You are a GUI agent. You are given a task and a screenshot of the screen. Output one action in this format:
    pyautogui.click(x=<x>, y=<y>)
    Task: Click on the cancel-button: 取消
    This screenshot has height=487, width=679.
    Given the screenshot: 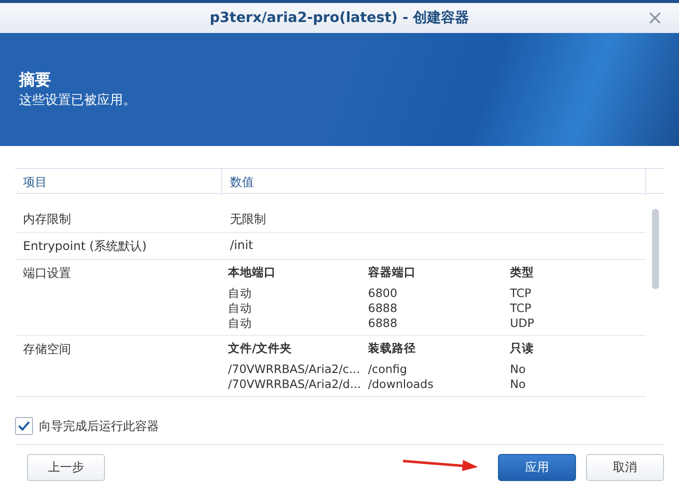 What is the action you would take?
    pyautogui.click(x=625, y=467)
    